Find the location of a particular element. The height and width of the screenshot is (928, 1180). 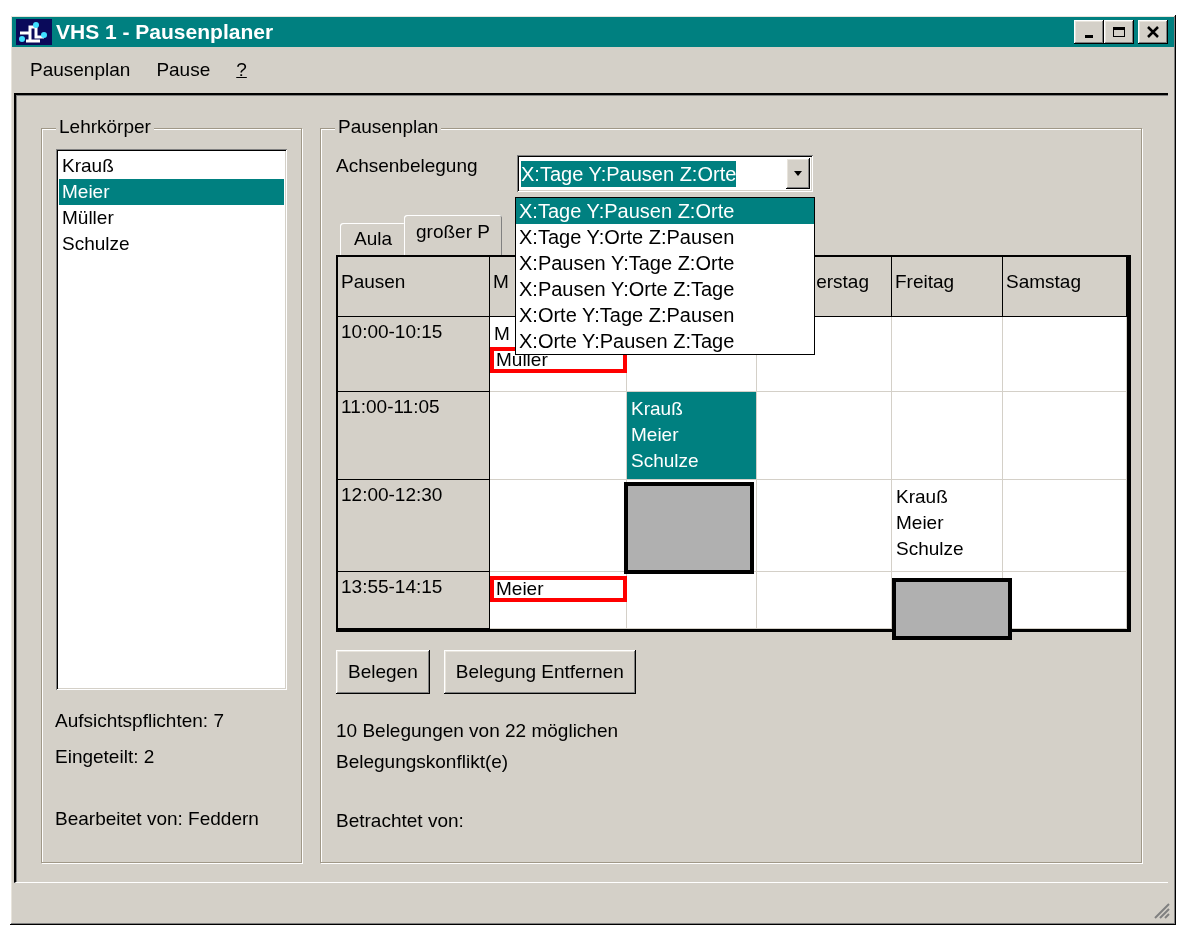

status-text: 10 Belegungen von 22 möglichen is located at coordinates (478, 731).